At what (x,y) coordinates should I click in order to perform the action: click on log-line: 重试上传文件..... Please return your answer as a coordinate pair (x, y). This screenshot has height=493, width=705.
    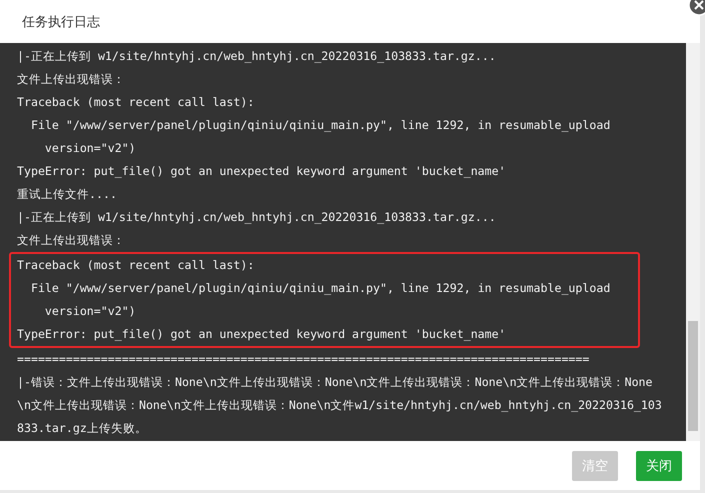
    Looking at the image, I should click on (67, 194).